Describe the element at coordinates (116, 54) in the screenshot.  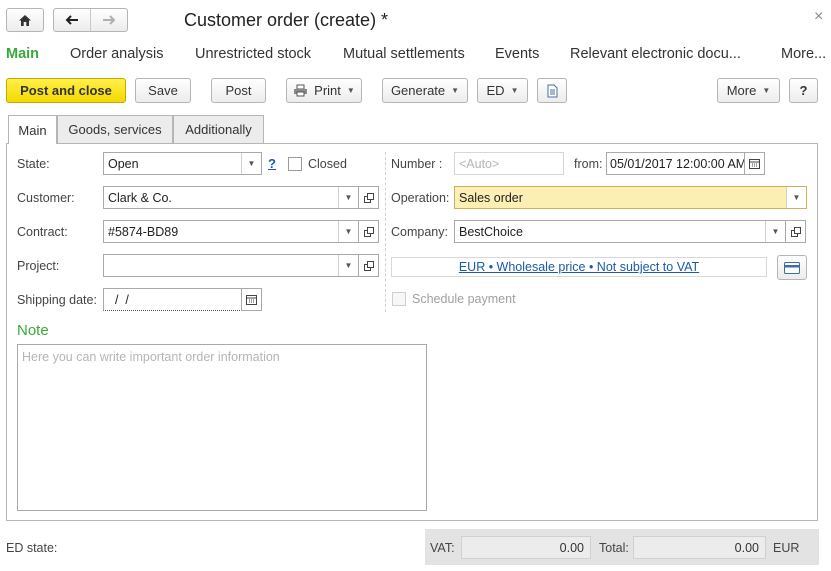
I see `nav-order-analysis: Order analysis` at that location.